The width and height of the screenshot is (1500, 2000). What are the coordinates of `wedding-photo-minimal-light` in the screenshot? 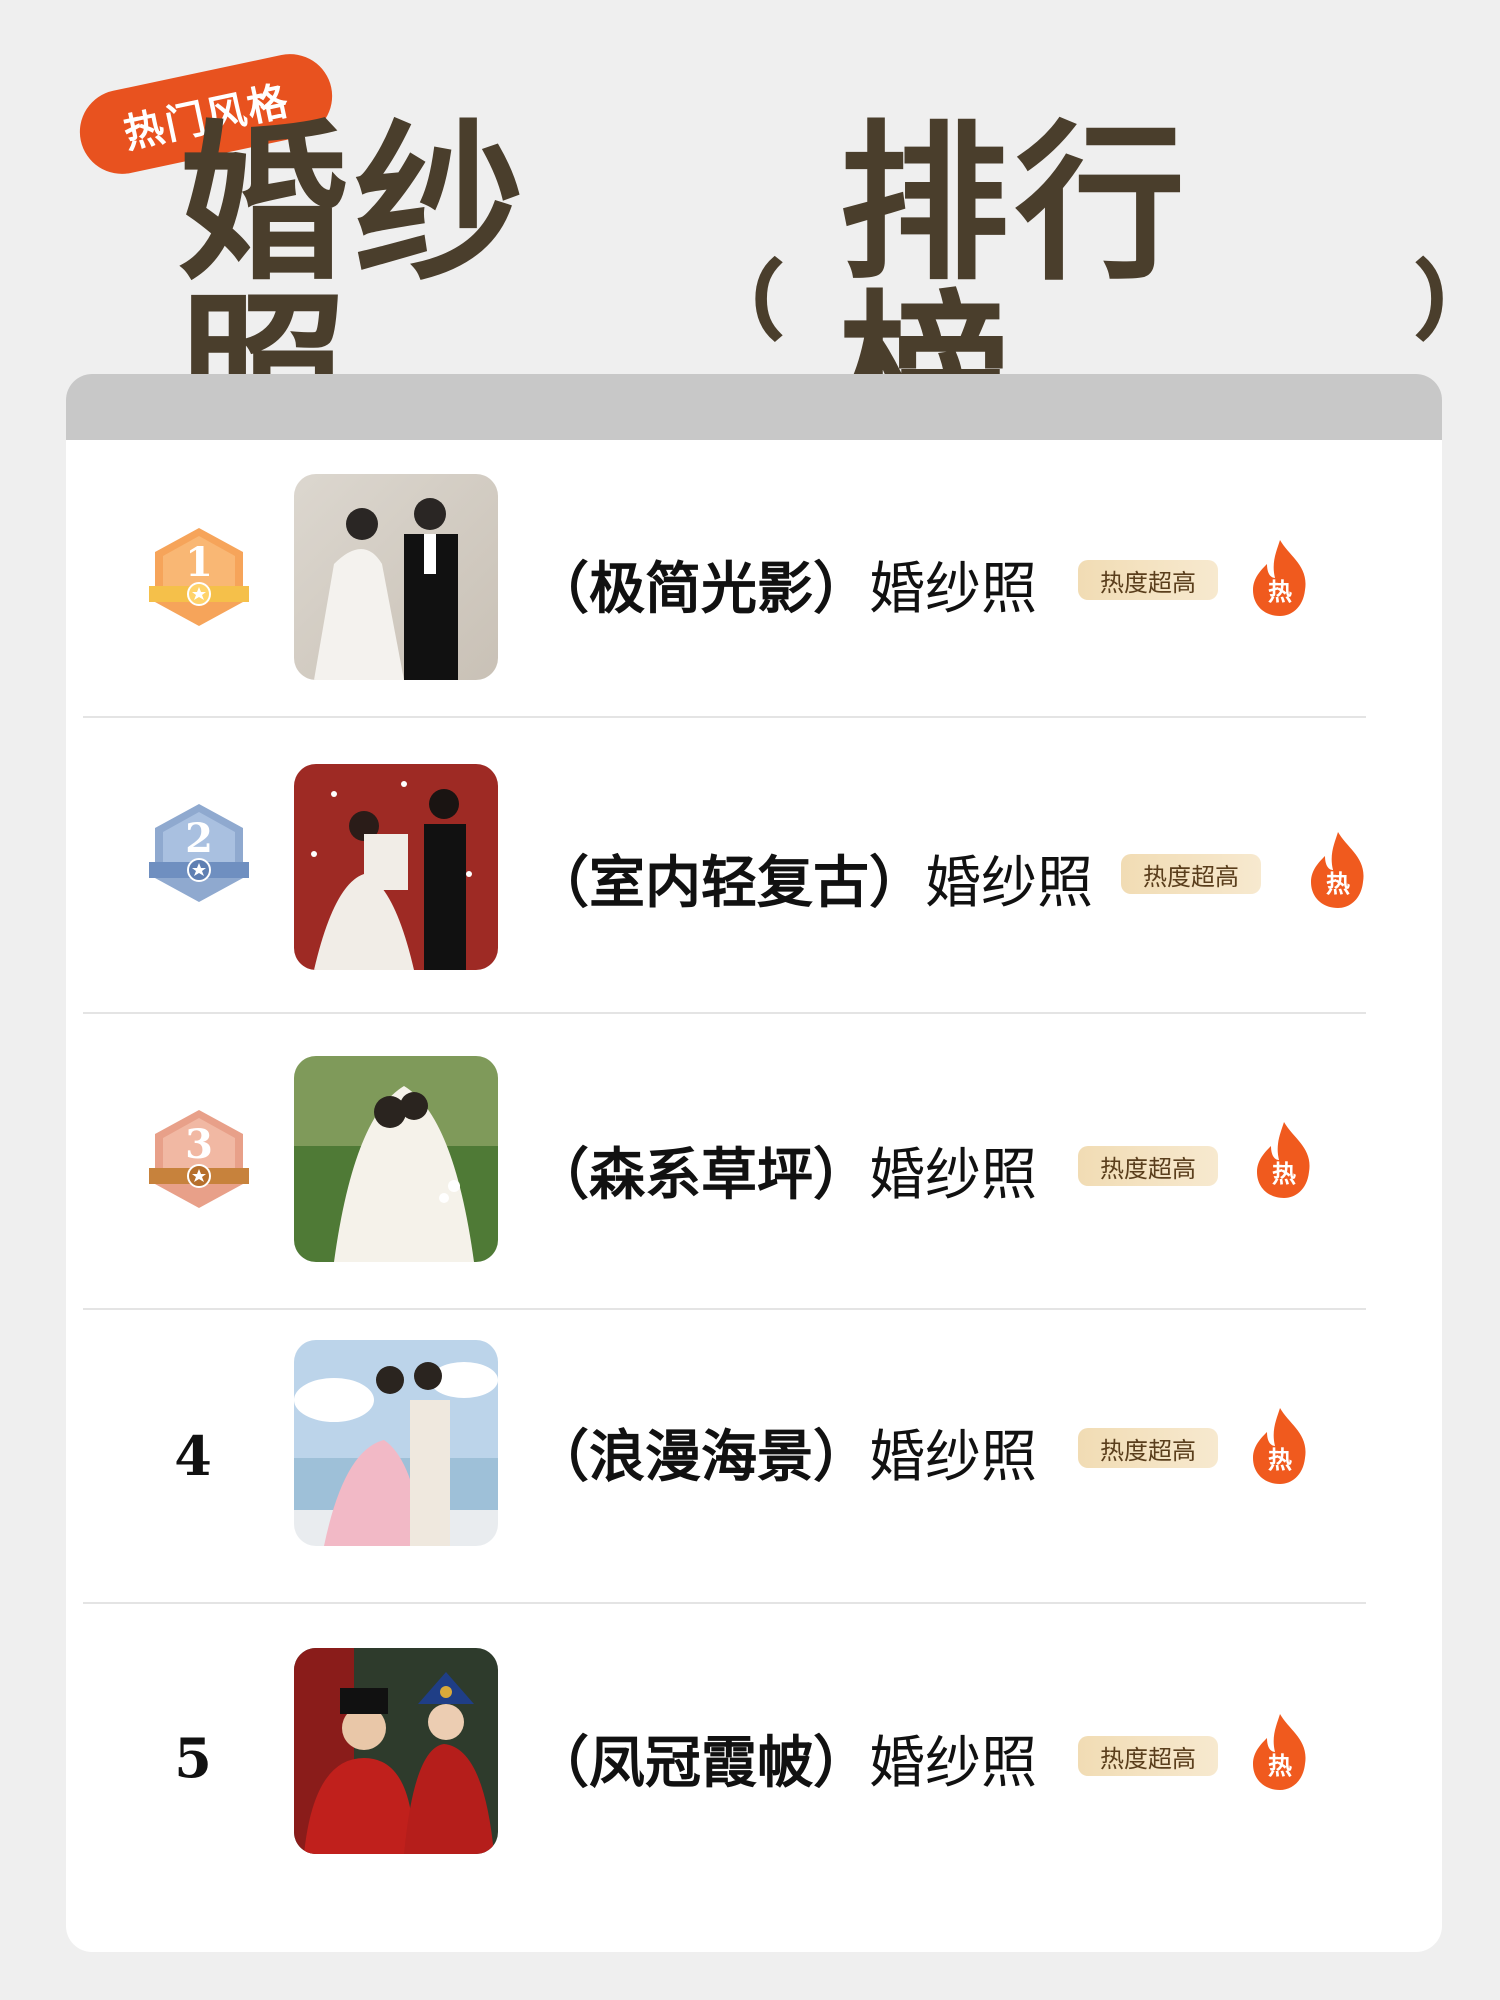 It's located at (396, 577).